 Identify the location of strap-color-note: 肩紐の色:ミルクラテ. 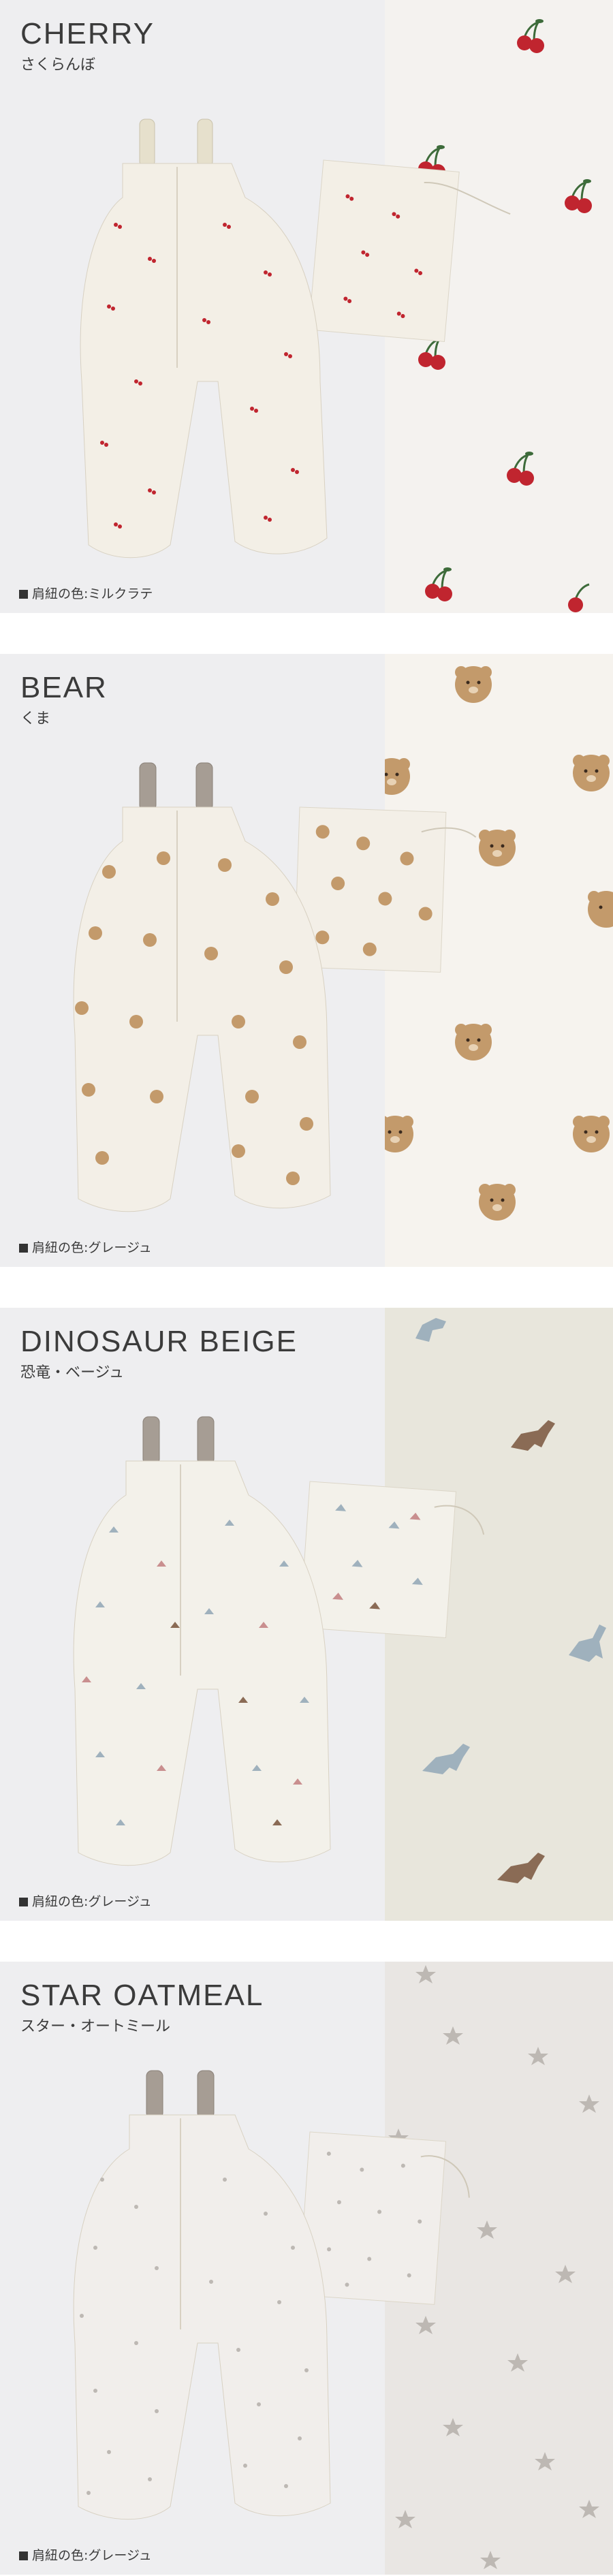
(86, 594).